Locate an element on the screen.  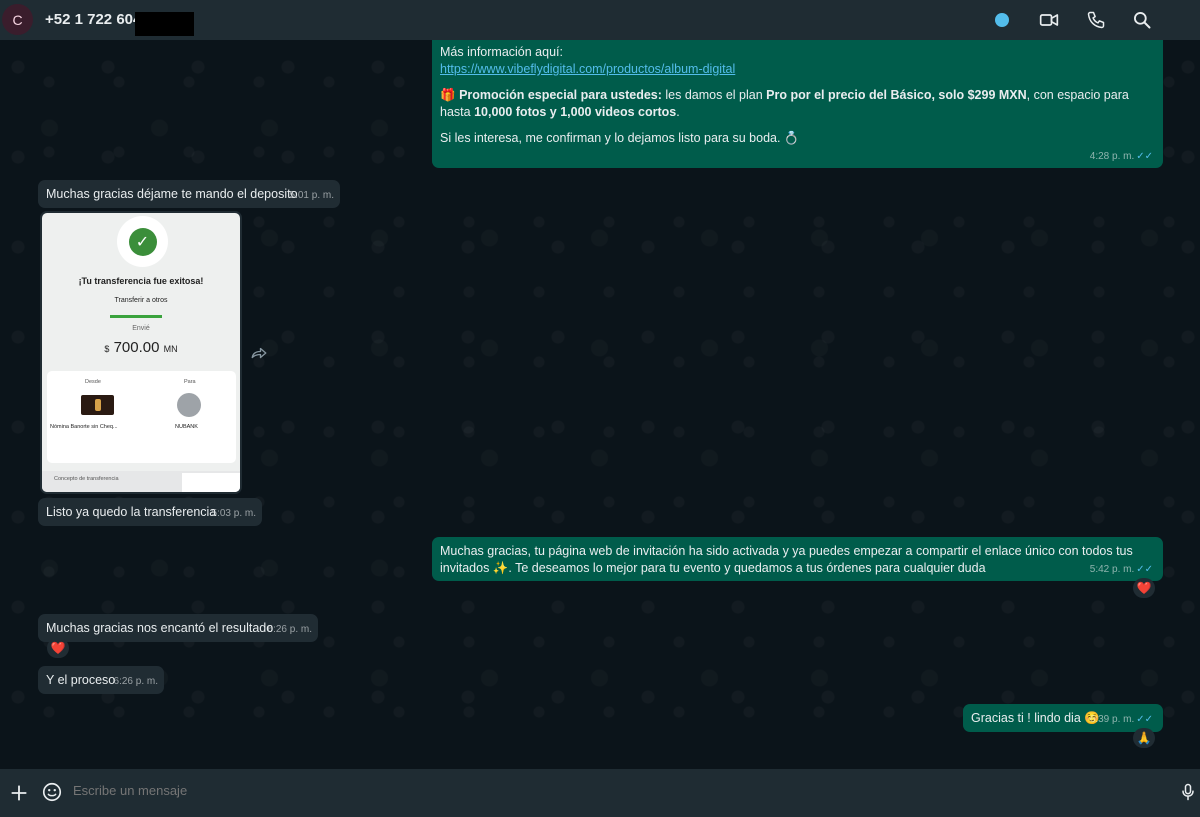
receipt-blank-area is located at coordinates (211, 482).